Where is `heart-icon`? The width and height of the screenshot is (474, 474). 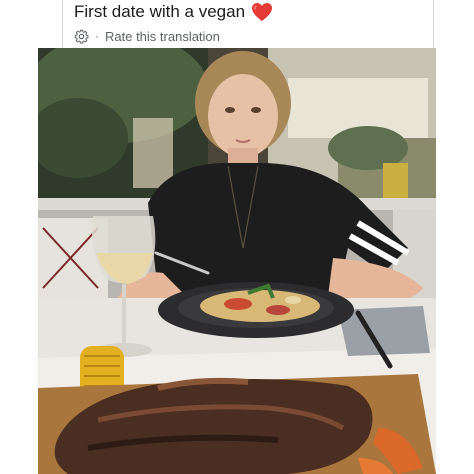 heart-icon is located at coordinates (262, 12).